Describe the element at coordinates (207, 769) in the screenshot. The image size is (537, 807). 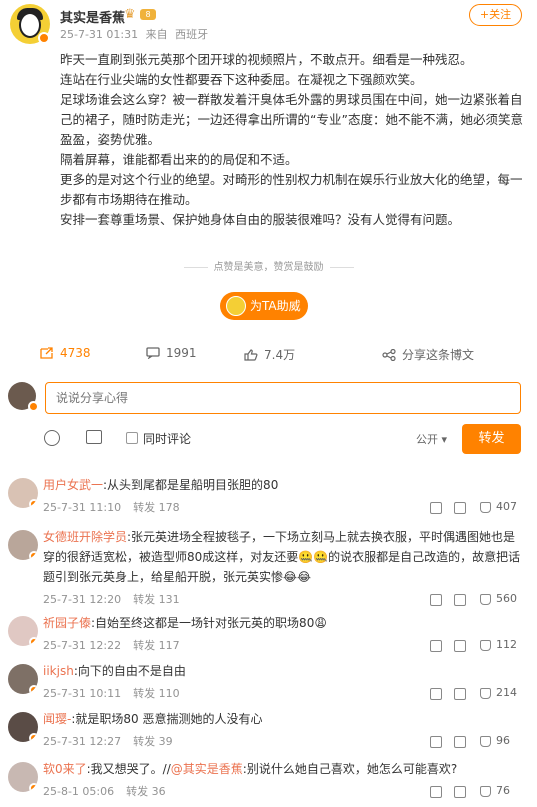
I see `mention-link: @其实是香蕉` at that location.